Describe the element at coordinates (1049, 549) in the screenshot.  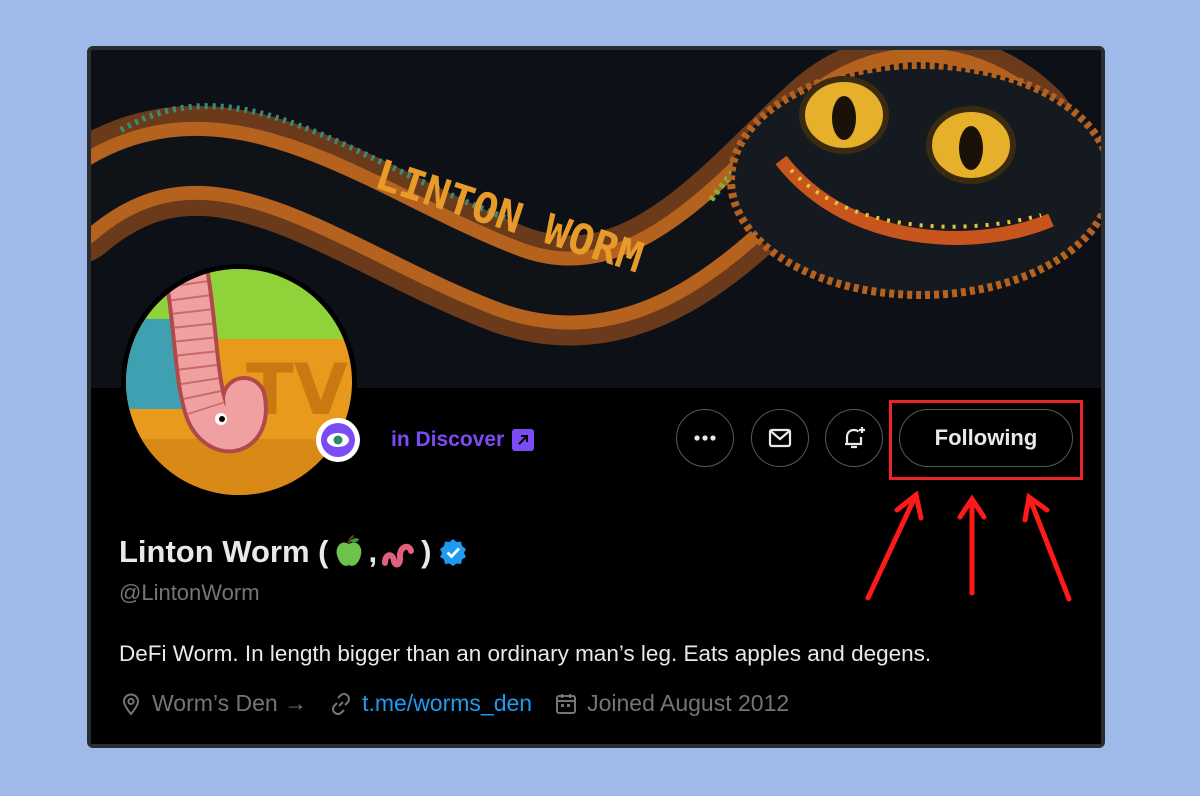
I see `annotation-arrow-right` at that location.